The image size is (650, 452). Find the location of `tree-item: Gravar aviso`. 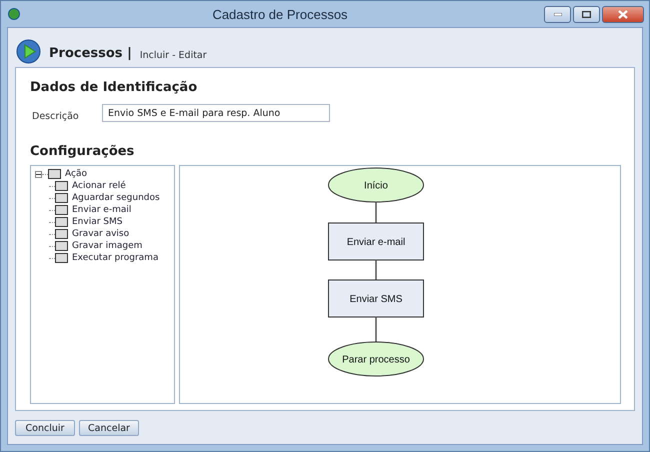

tree-item: Gravar aviso is located at coordinates (101, 234).